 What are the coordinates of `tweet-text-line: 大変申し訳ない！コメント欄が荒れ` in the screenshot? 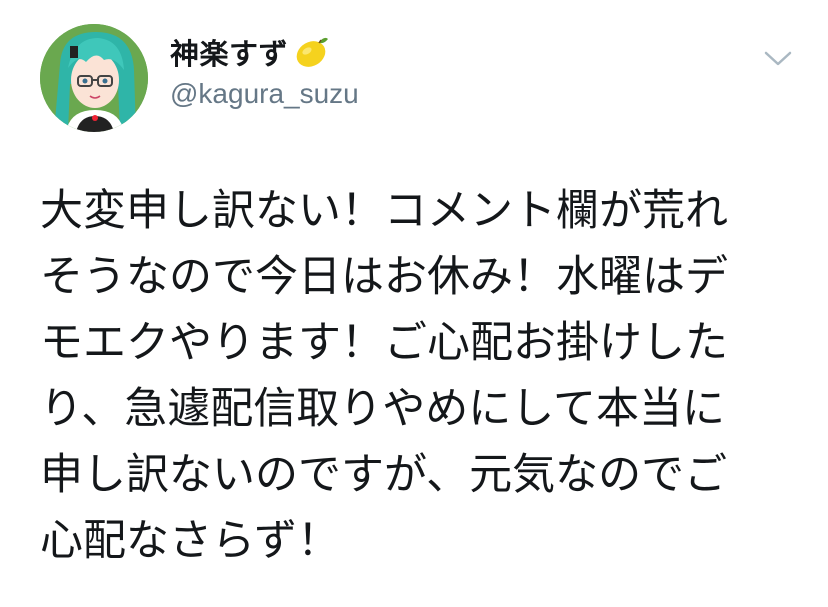 It's located at (384, 211).